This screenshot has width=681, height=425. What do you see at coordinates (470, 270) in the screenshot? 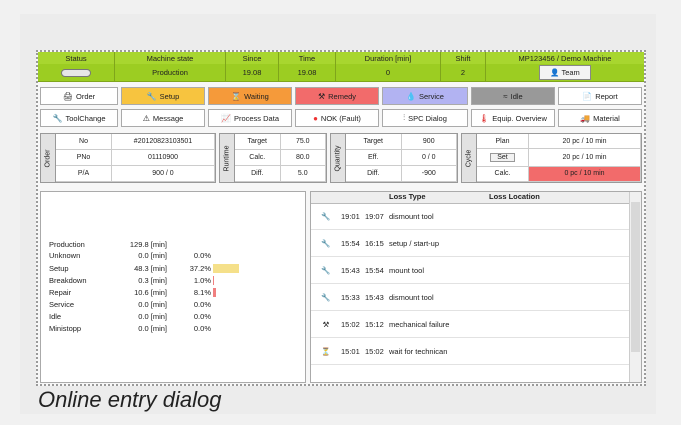
I see `table-row: 🔧 15:43 15:54 mount tool` at bounding box center [470, 270].